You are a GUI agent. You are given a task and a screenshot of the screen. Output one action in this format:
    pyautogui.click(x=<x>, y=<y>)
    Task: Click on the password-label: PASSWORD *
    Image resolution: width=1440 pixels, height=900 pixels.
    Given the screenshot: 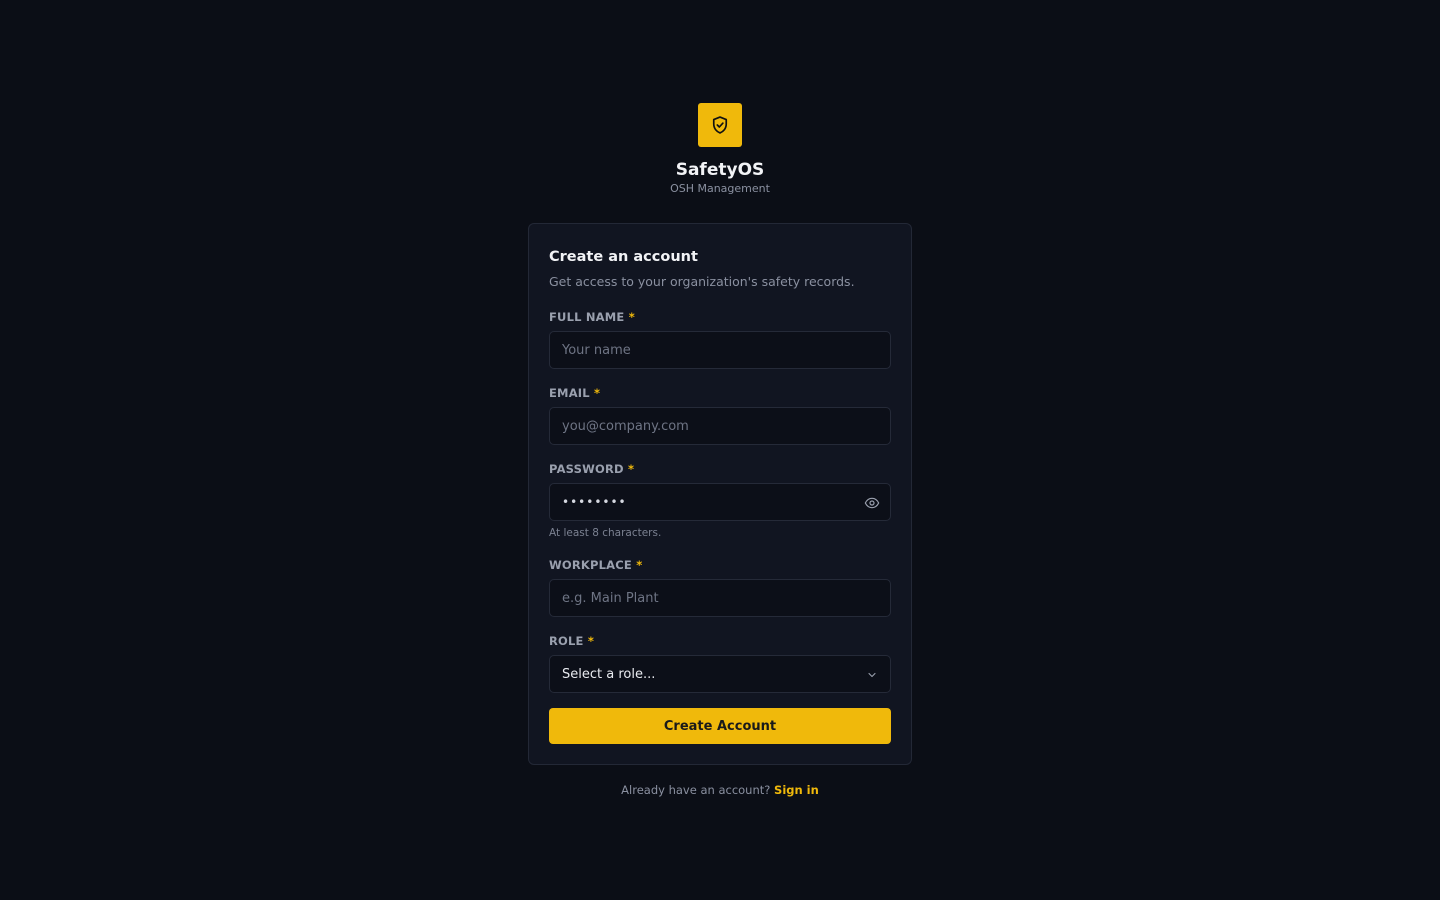 What is the action you would take?
    pyautogui.click(x=720, y=469)
    